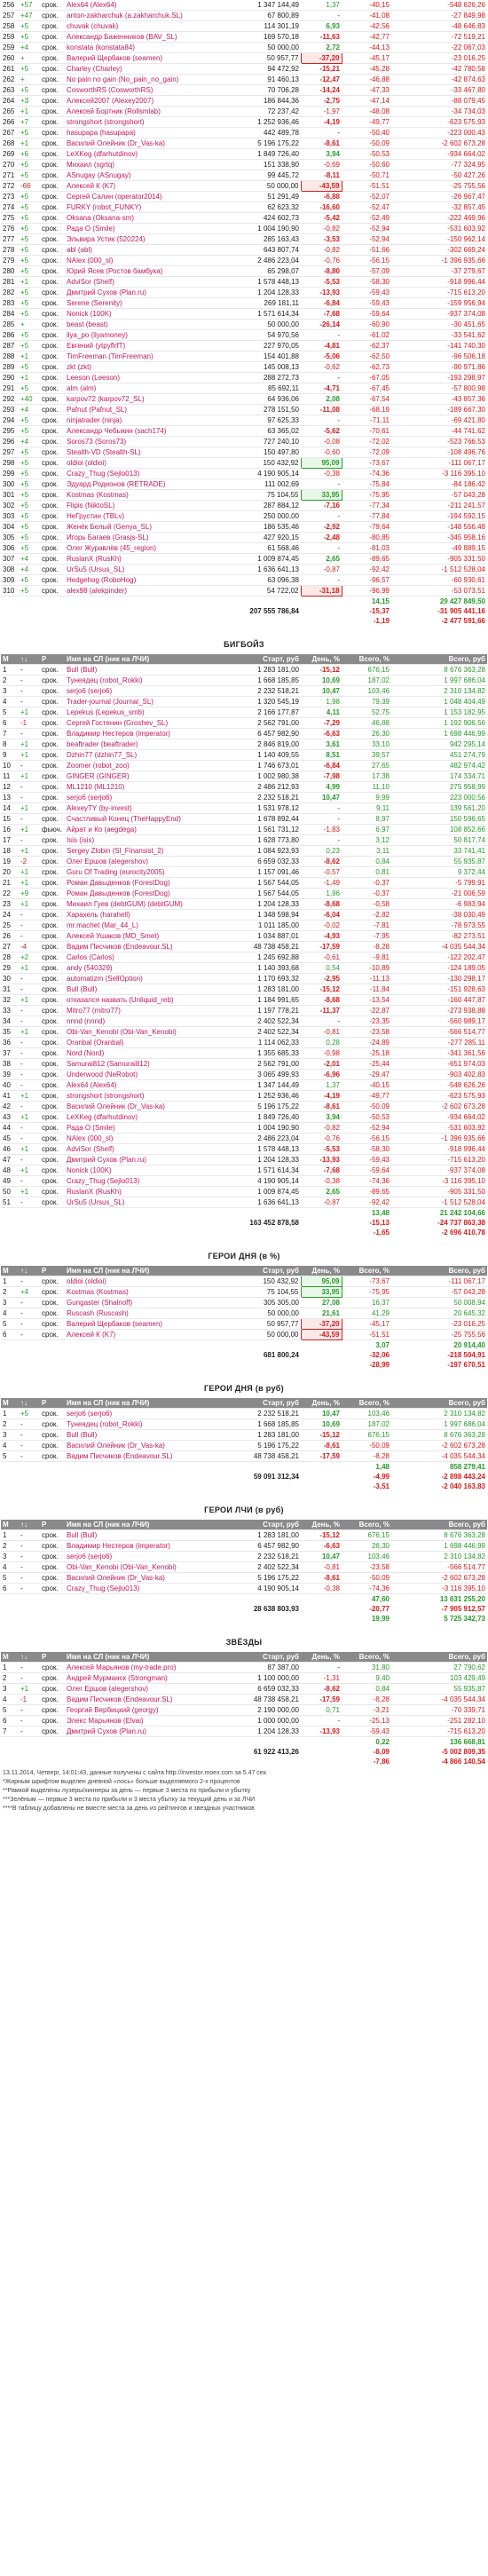 The width and height of the screenshot is (488, 2576). What do you see at coordinates (152, 904) in the screenshot?
I see `trader-name-link: Михаил Гуев (debtGUM) (debtGUM)` at bounding box center [152, 904].